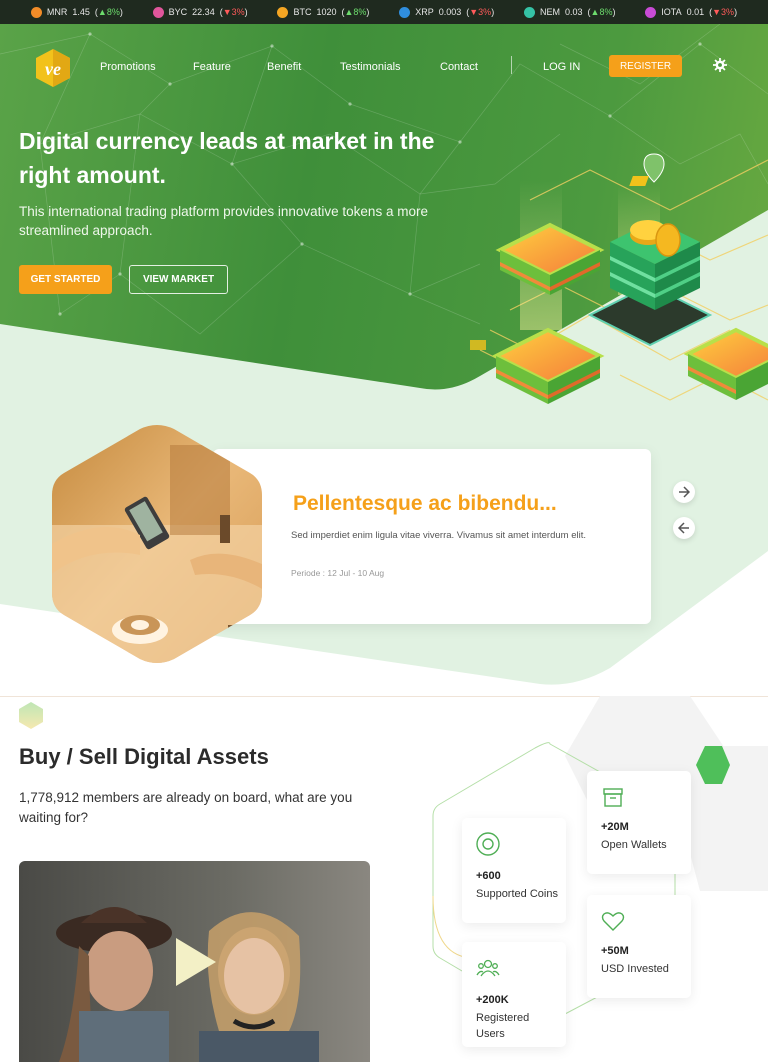 The height and width of the screenshot is (1062, 768). I want to click on nav-divider, so click(511, 65).